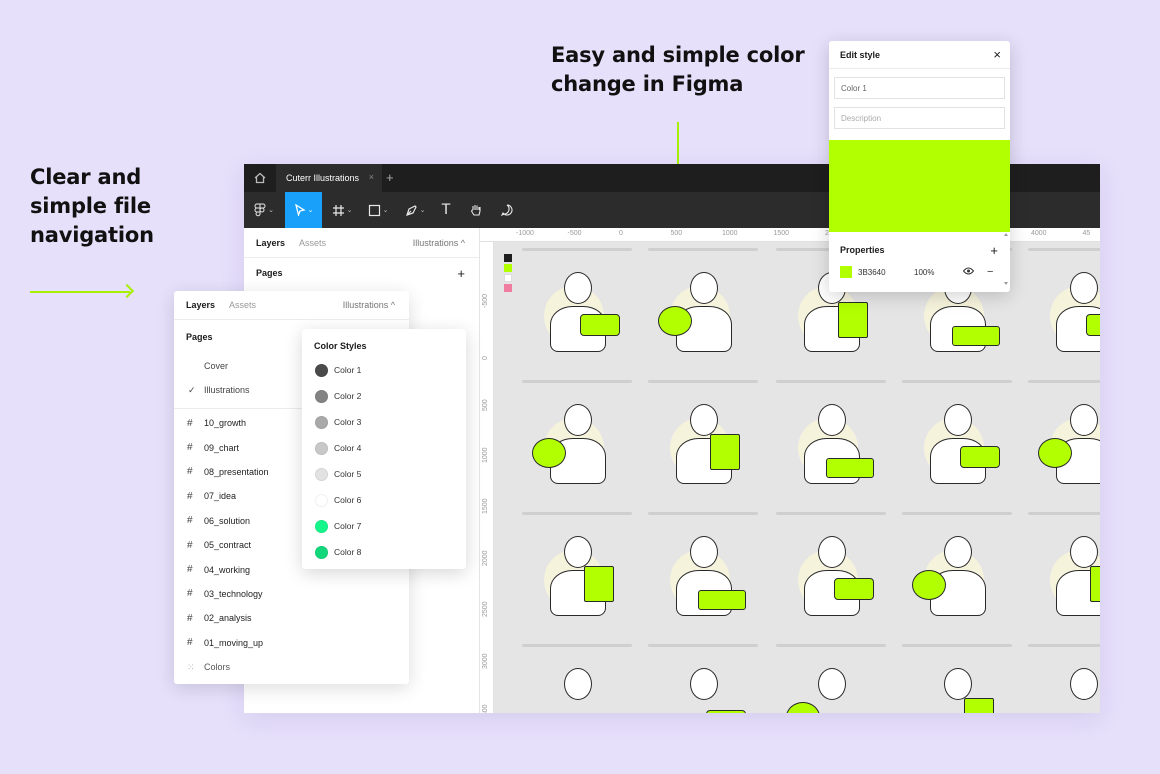 Image resolution: width=1160 pixels, height=774 pixels. Describe the element at coordinates (127, 291) in the screenshot. I see `arrow-right-icon` at that location.